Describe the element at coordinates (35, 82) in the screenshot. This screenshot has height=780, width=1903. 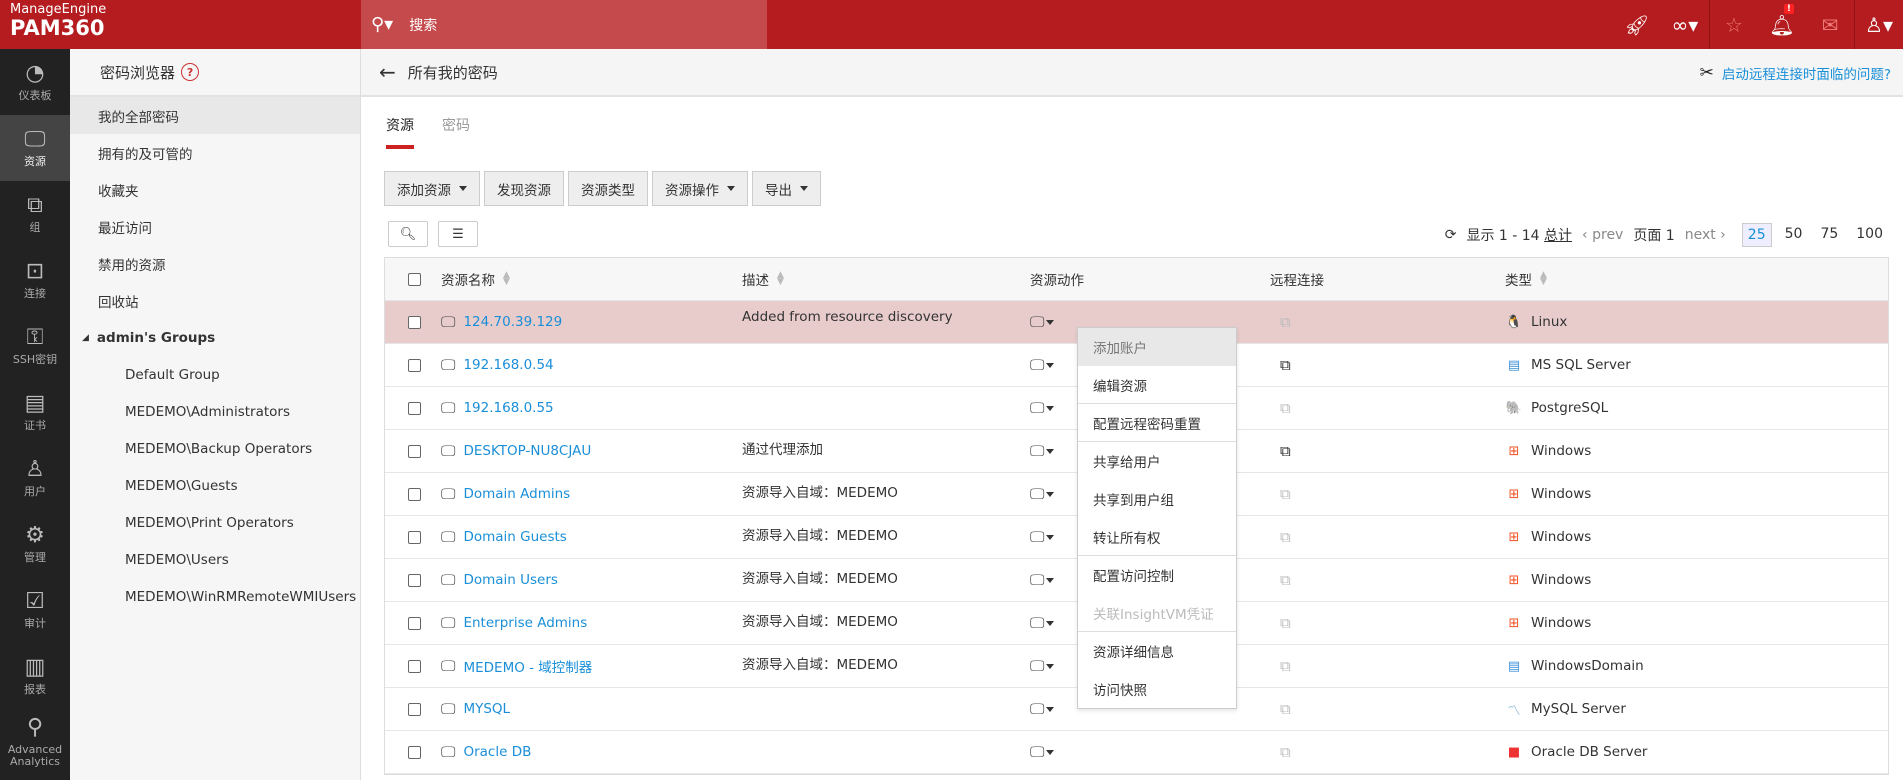
I see `nav-dashboard: ◔ 仪表板` at that location.